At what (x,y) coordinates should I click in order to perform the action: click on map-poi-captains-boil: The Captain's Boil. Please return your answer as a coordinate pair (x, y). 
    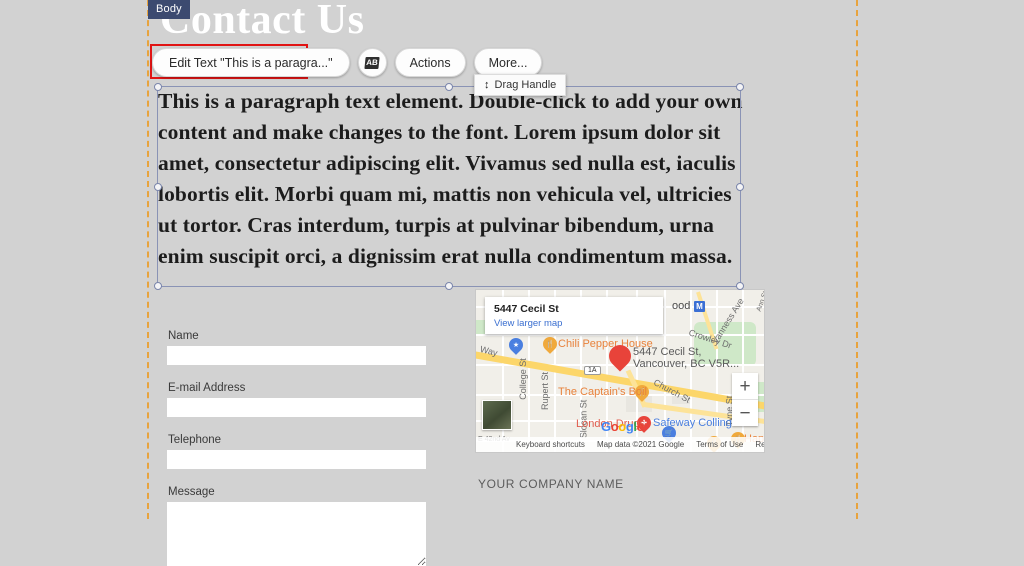
    Looking at the image, I should click on (602, 392).